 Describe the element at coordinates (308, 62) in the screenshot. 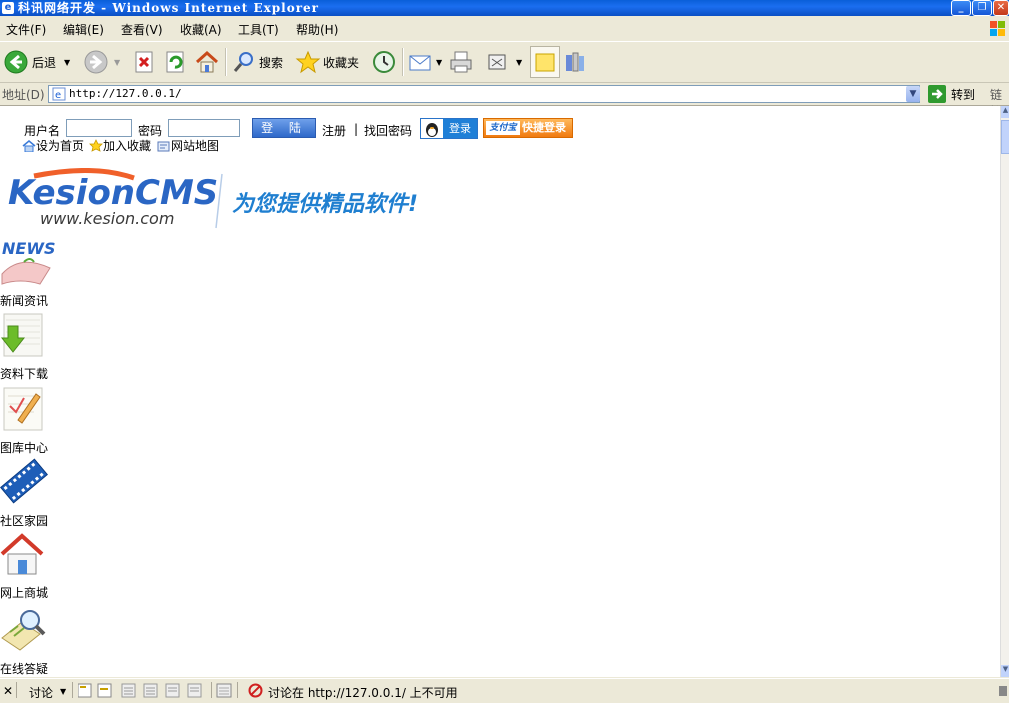

I see `star-icon` at that location.